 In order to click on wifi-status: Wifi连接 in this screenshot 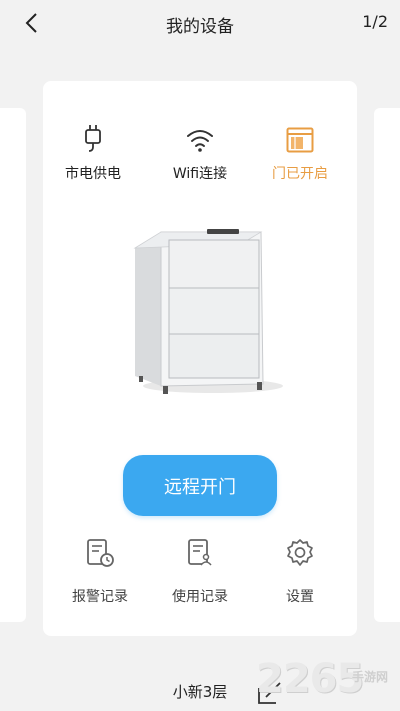, I will do `click(200, 153)`.